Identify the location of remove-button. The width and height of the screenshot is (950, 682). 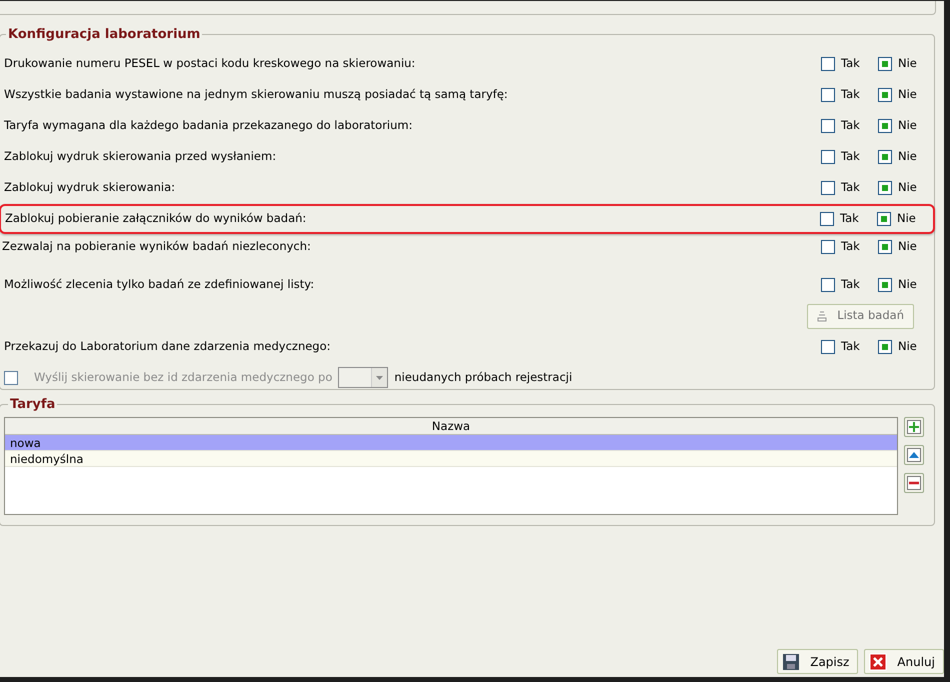
(914, 482).